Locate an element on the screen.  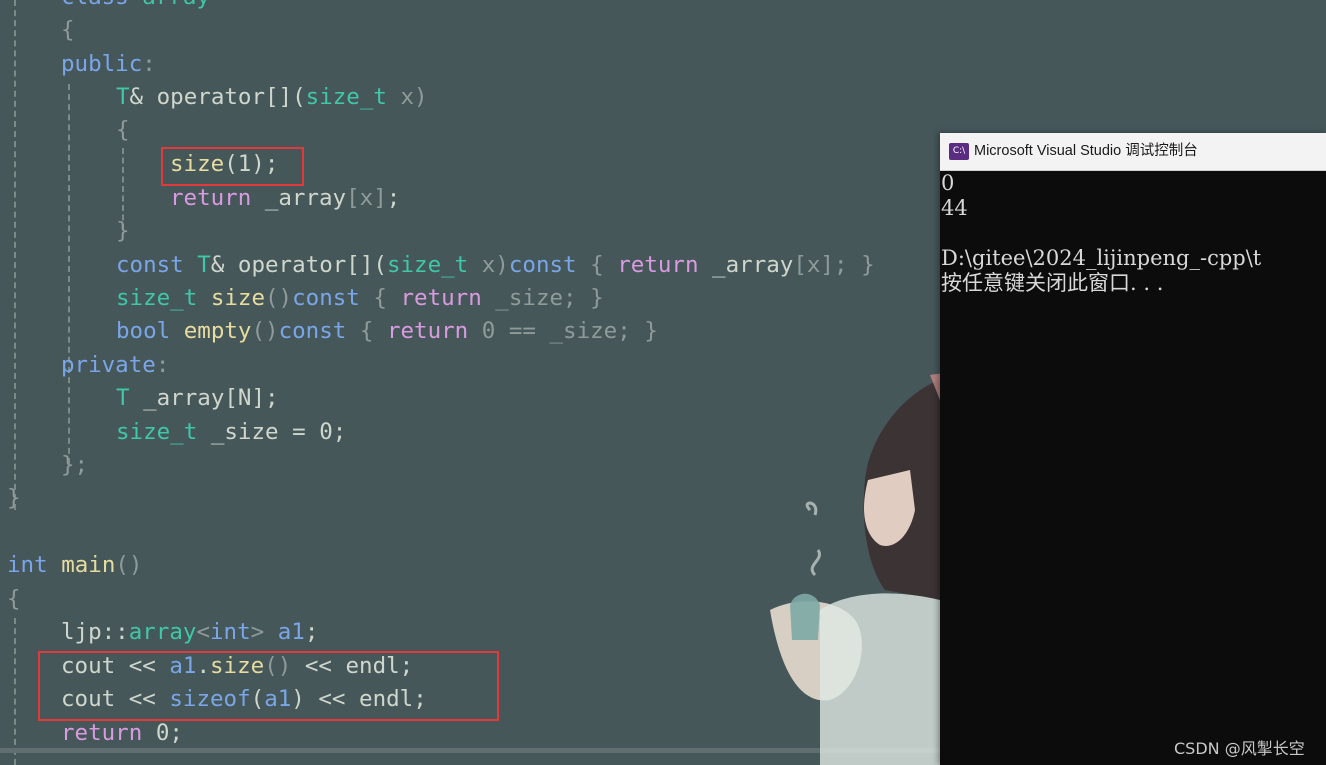
code-line: size_t _size = 0; is located at coordinates (231, 432).